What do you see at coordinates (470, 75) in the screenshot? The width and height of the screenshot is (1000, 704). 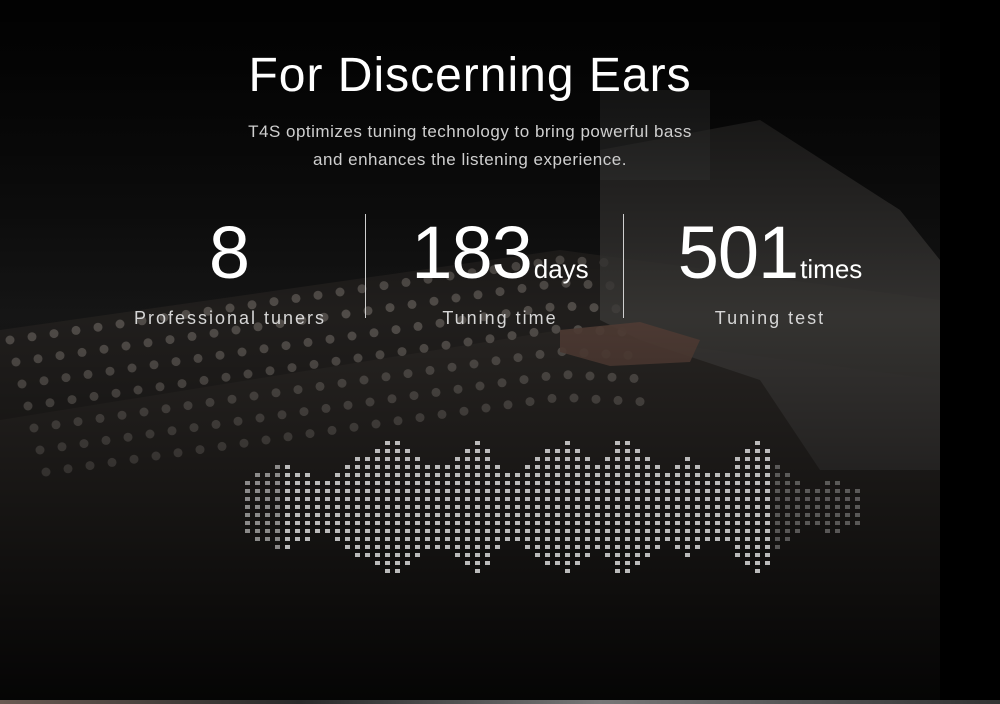 I see `page-title: For Discerning Ears` at bounding box center [470, 75].